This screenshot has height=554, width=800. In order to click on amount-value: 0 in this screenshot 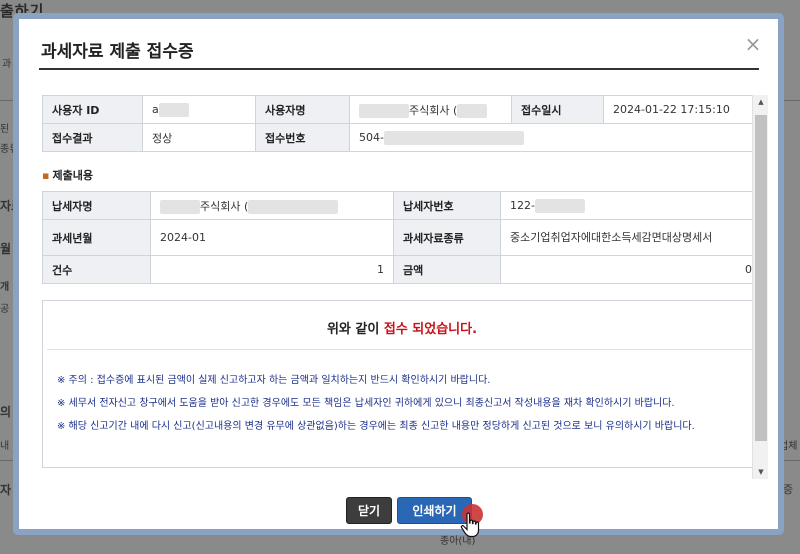, I will do `click(631, 269)`.